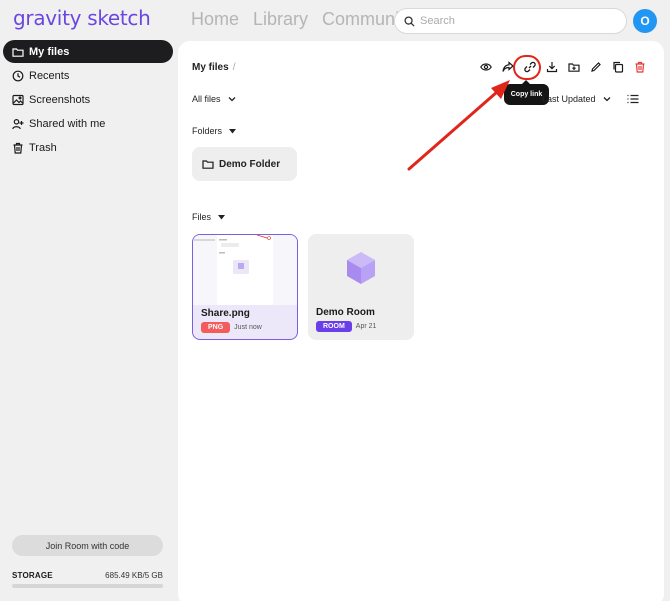  Describe the element at coordinates (60, 99) in the screenshot. I see `sidebar-item-label: Screenshots` at that location.